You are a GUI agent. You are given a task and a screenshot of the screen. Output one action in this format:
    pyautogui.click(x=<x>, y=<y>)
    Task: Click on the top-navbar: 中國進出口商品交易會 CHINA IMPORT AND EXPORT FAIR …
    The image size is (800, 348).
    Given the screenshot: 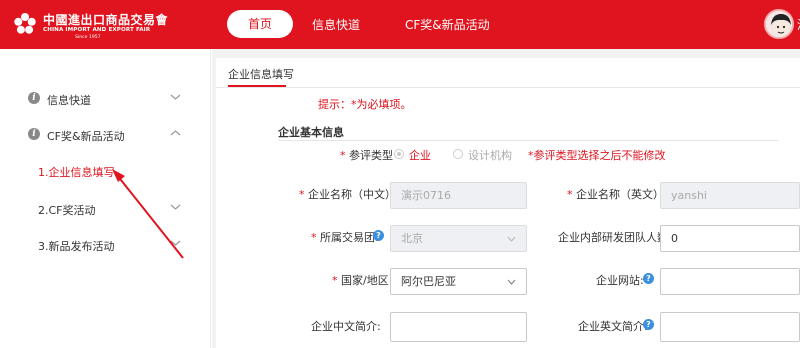 What is the action you would take?
    pyautogui.click(x=400, y=24)
    